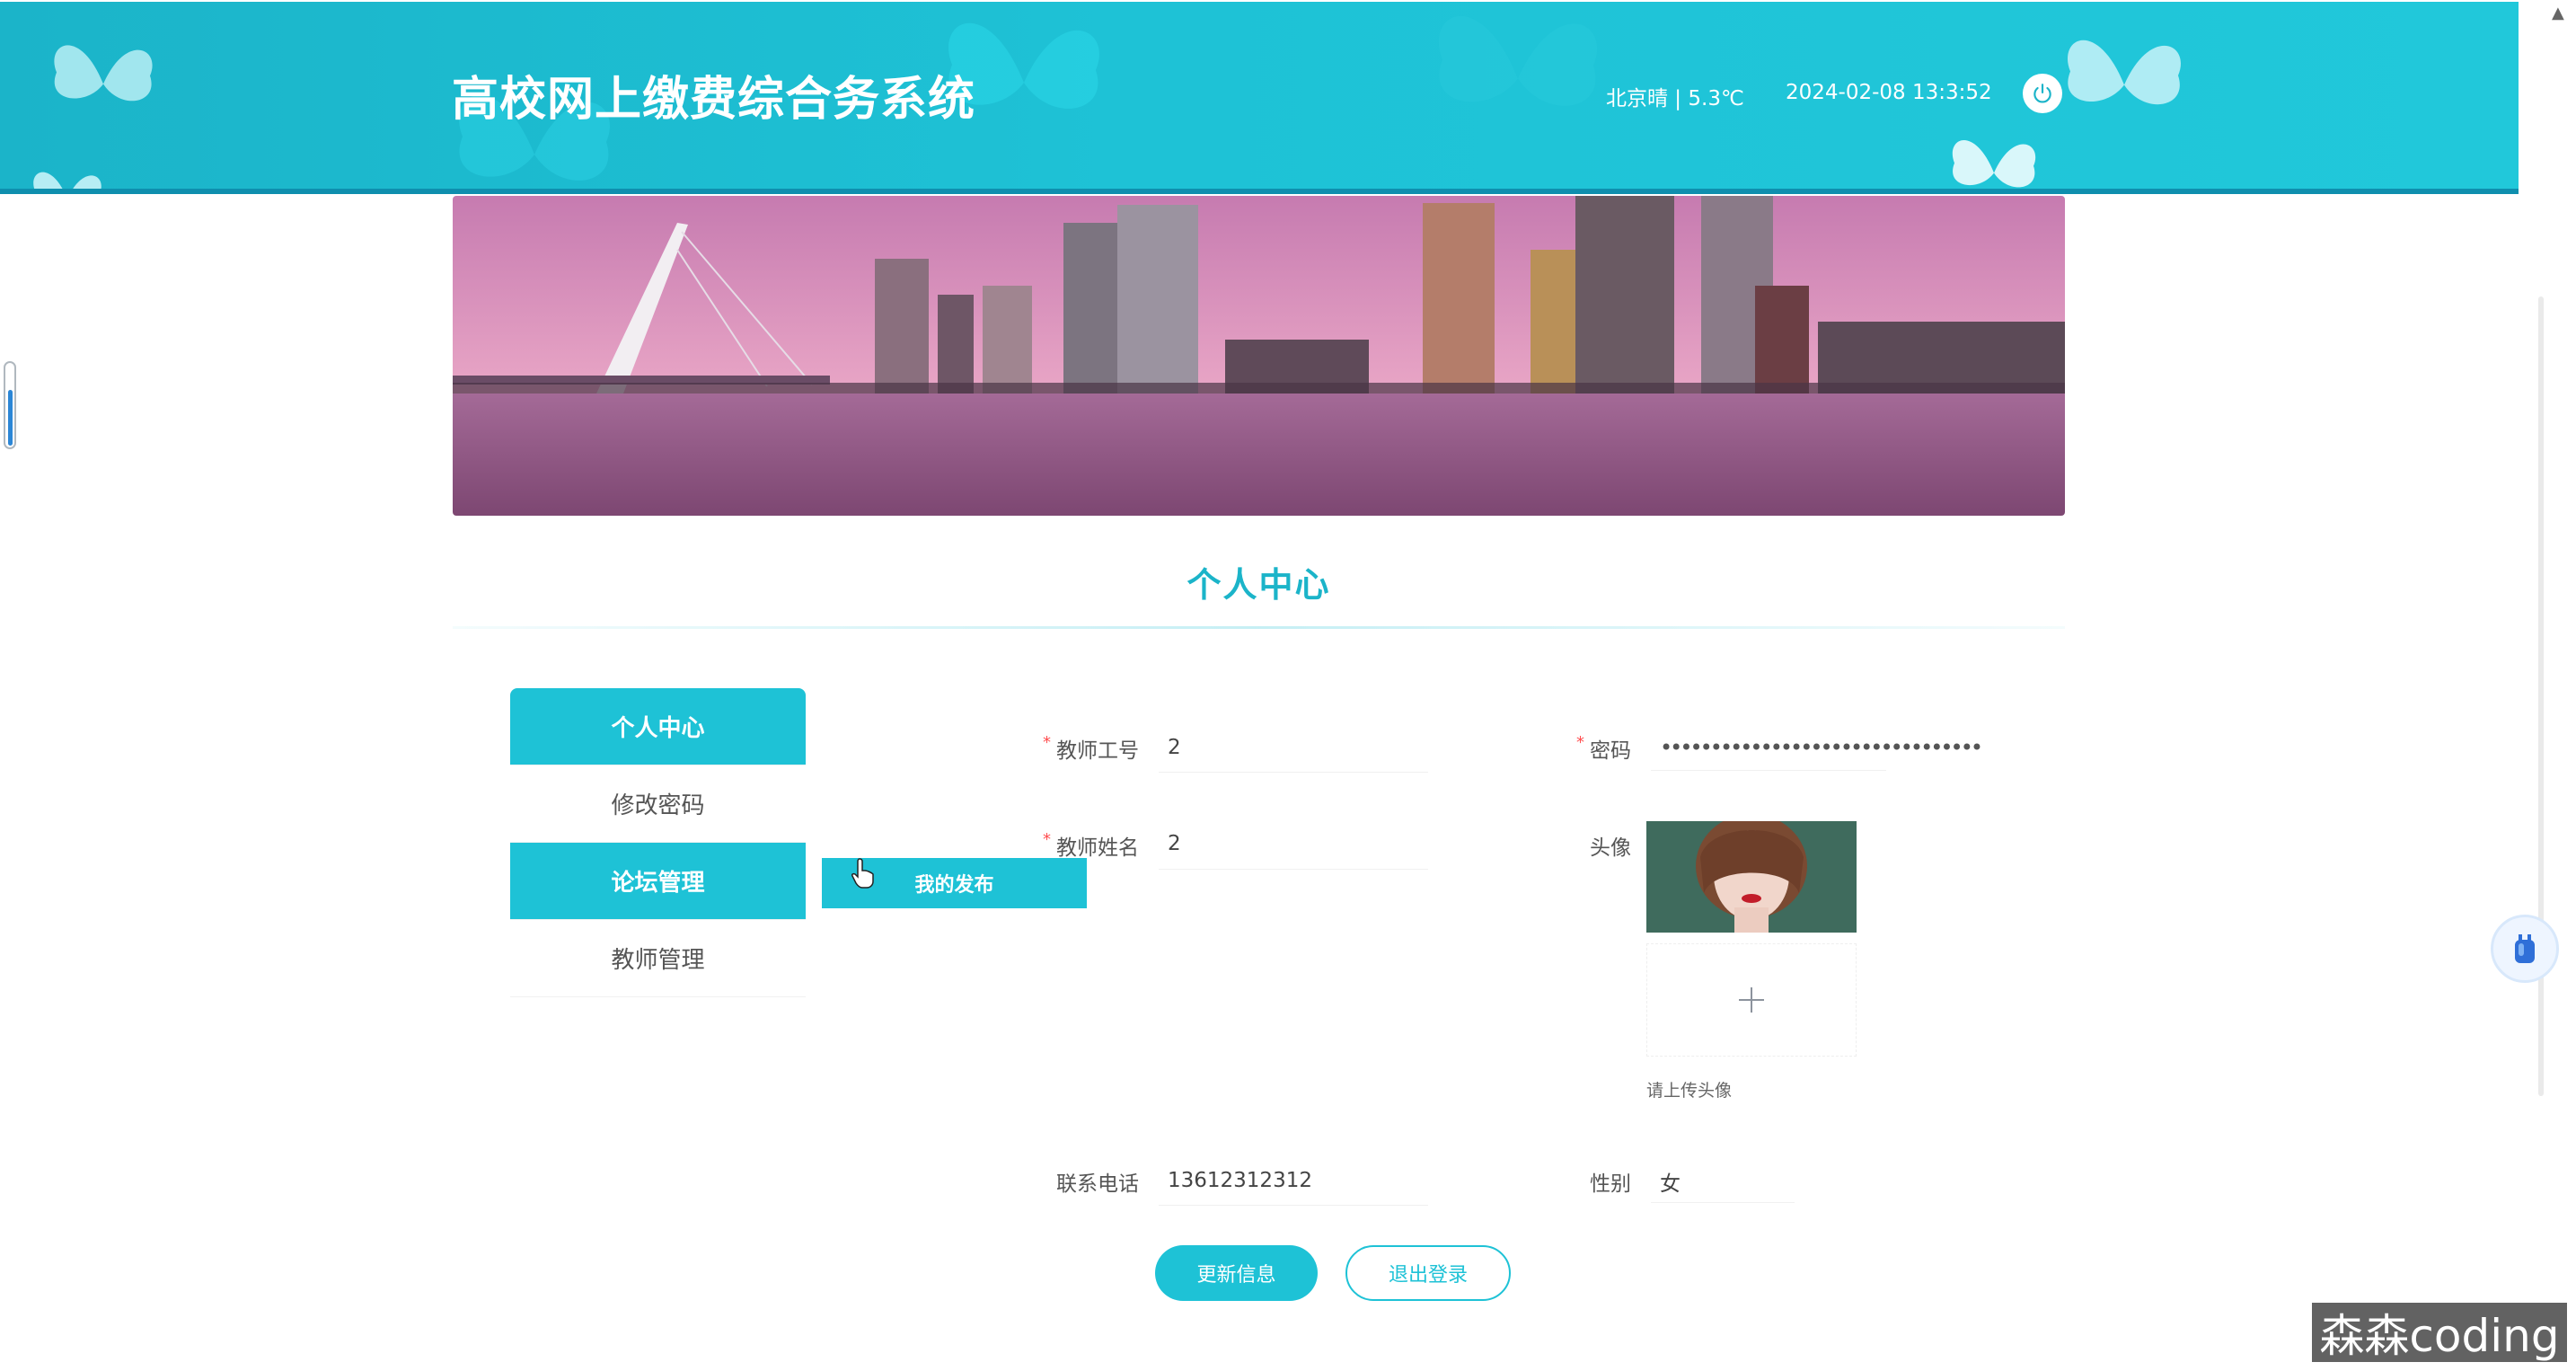 The height and width of the screenshot is (1371, 2576). What do you see at coordinates (1097, 848) in the screenshot?
I see `teacher-name-label-text: 教师姓名` at bounding box center [1097, 848].